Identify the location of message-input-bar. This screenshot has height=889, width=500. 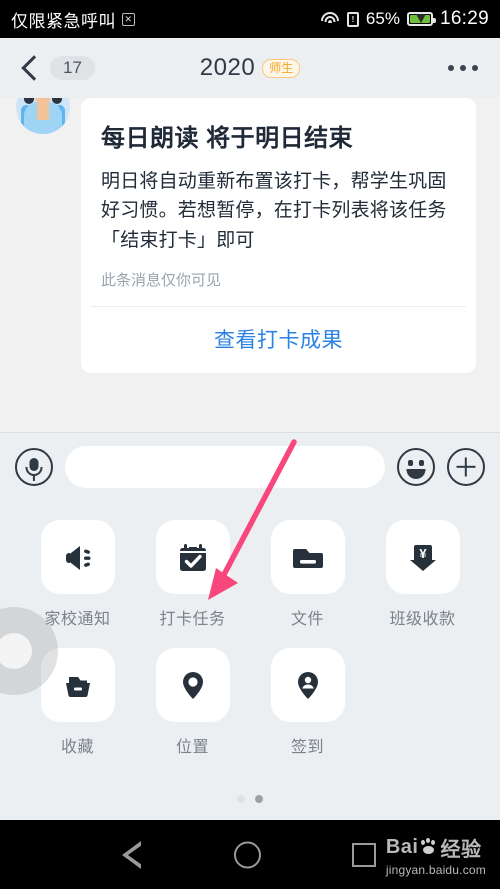
(250, 467).